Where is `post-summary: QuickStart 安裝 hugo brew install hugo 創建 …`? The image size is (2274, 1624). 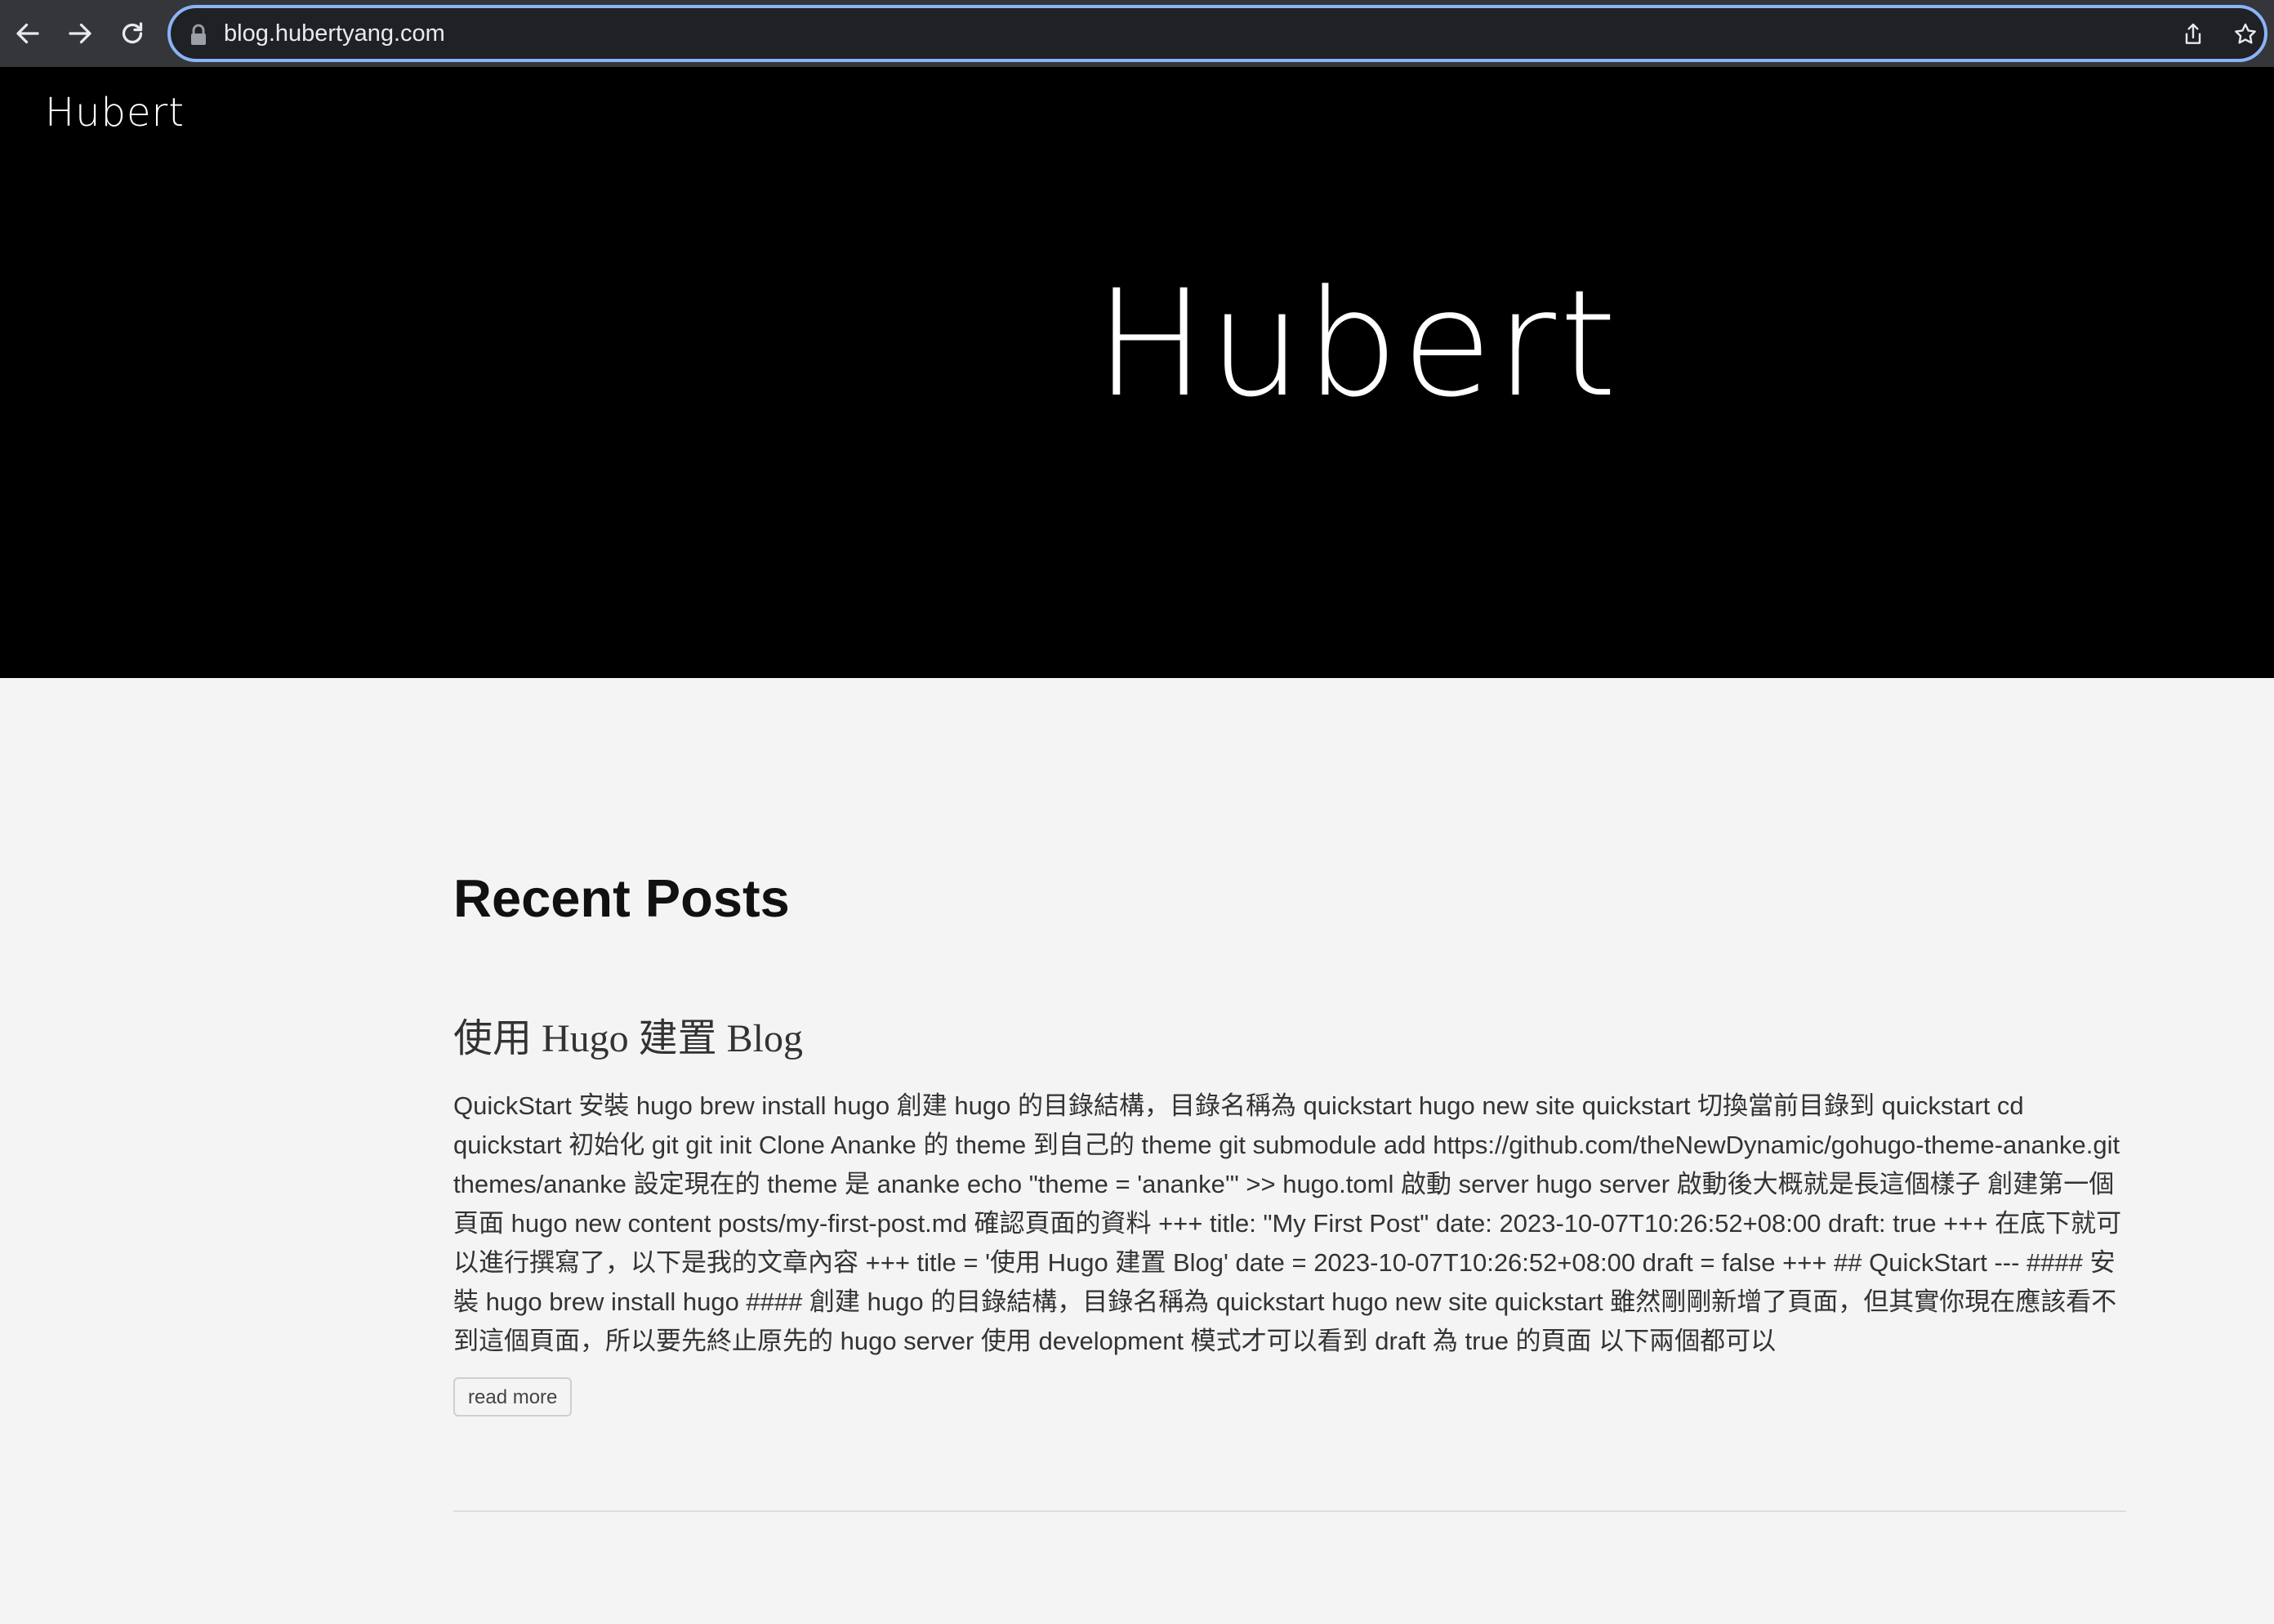
post-summary: QuickStart 安裝 hugo brew install hugo 創建 … is located at coordinates (1287, 1223).